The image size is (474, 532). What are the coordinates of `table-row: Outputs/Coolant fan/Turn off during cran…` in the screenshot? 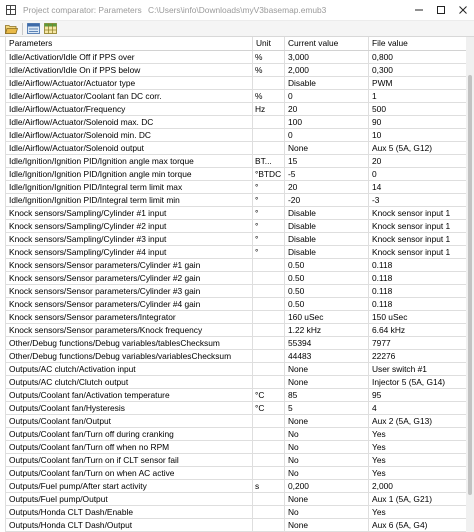 It's located at (238, 434).